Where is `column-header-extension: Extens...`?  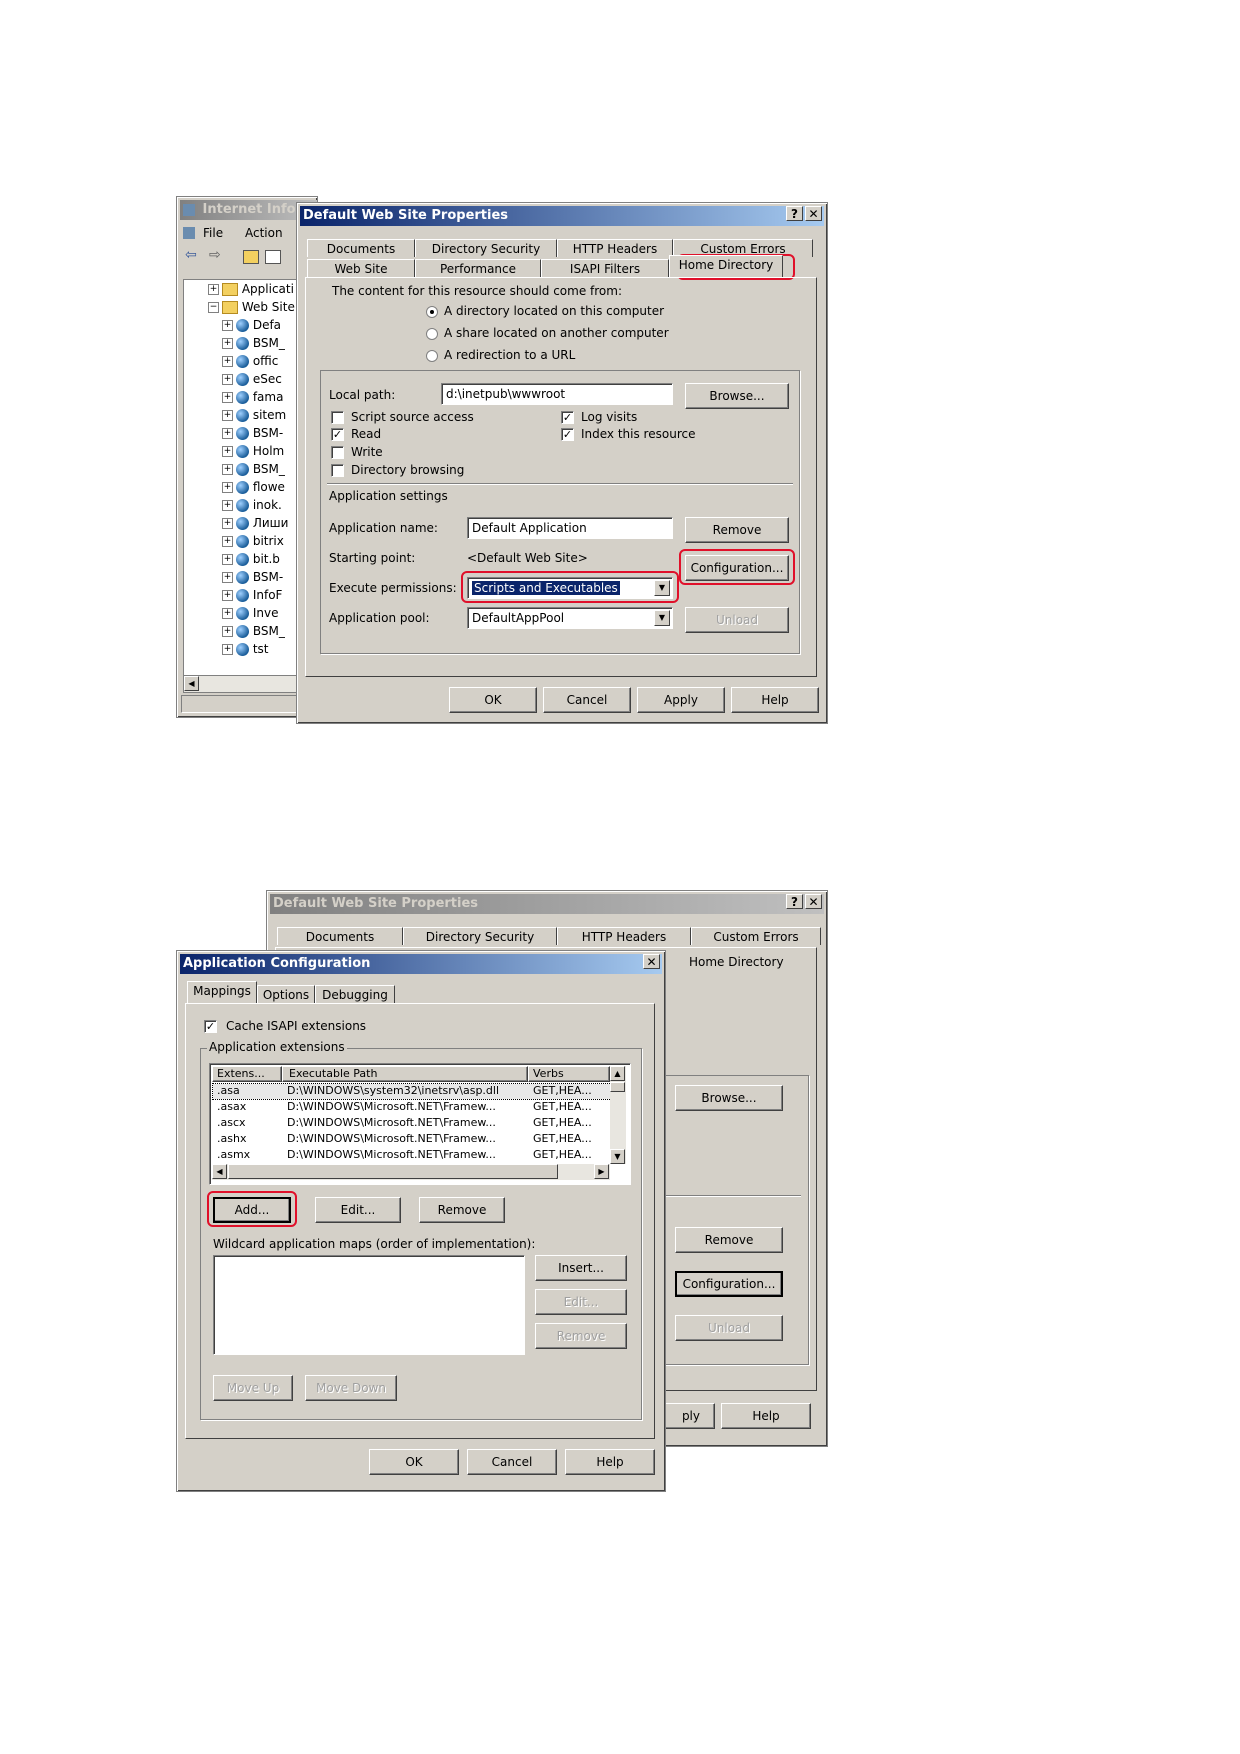 column-header-extension: Extens... is located at coordinates (247, 1074).